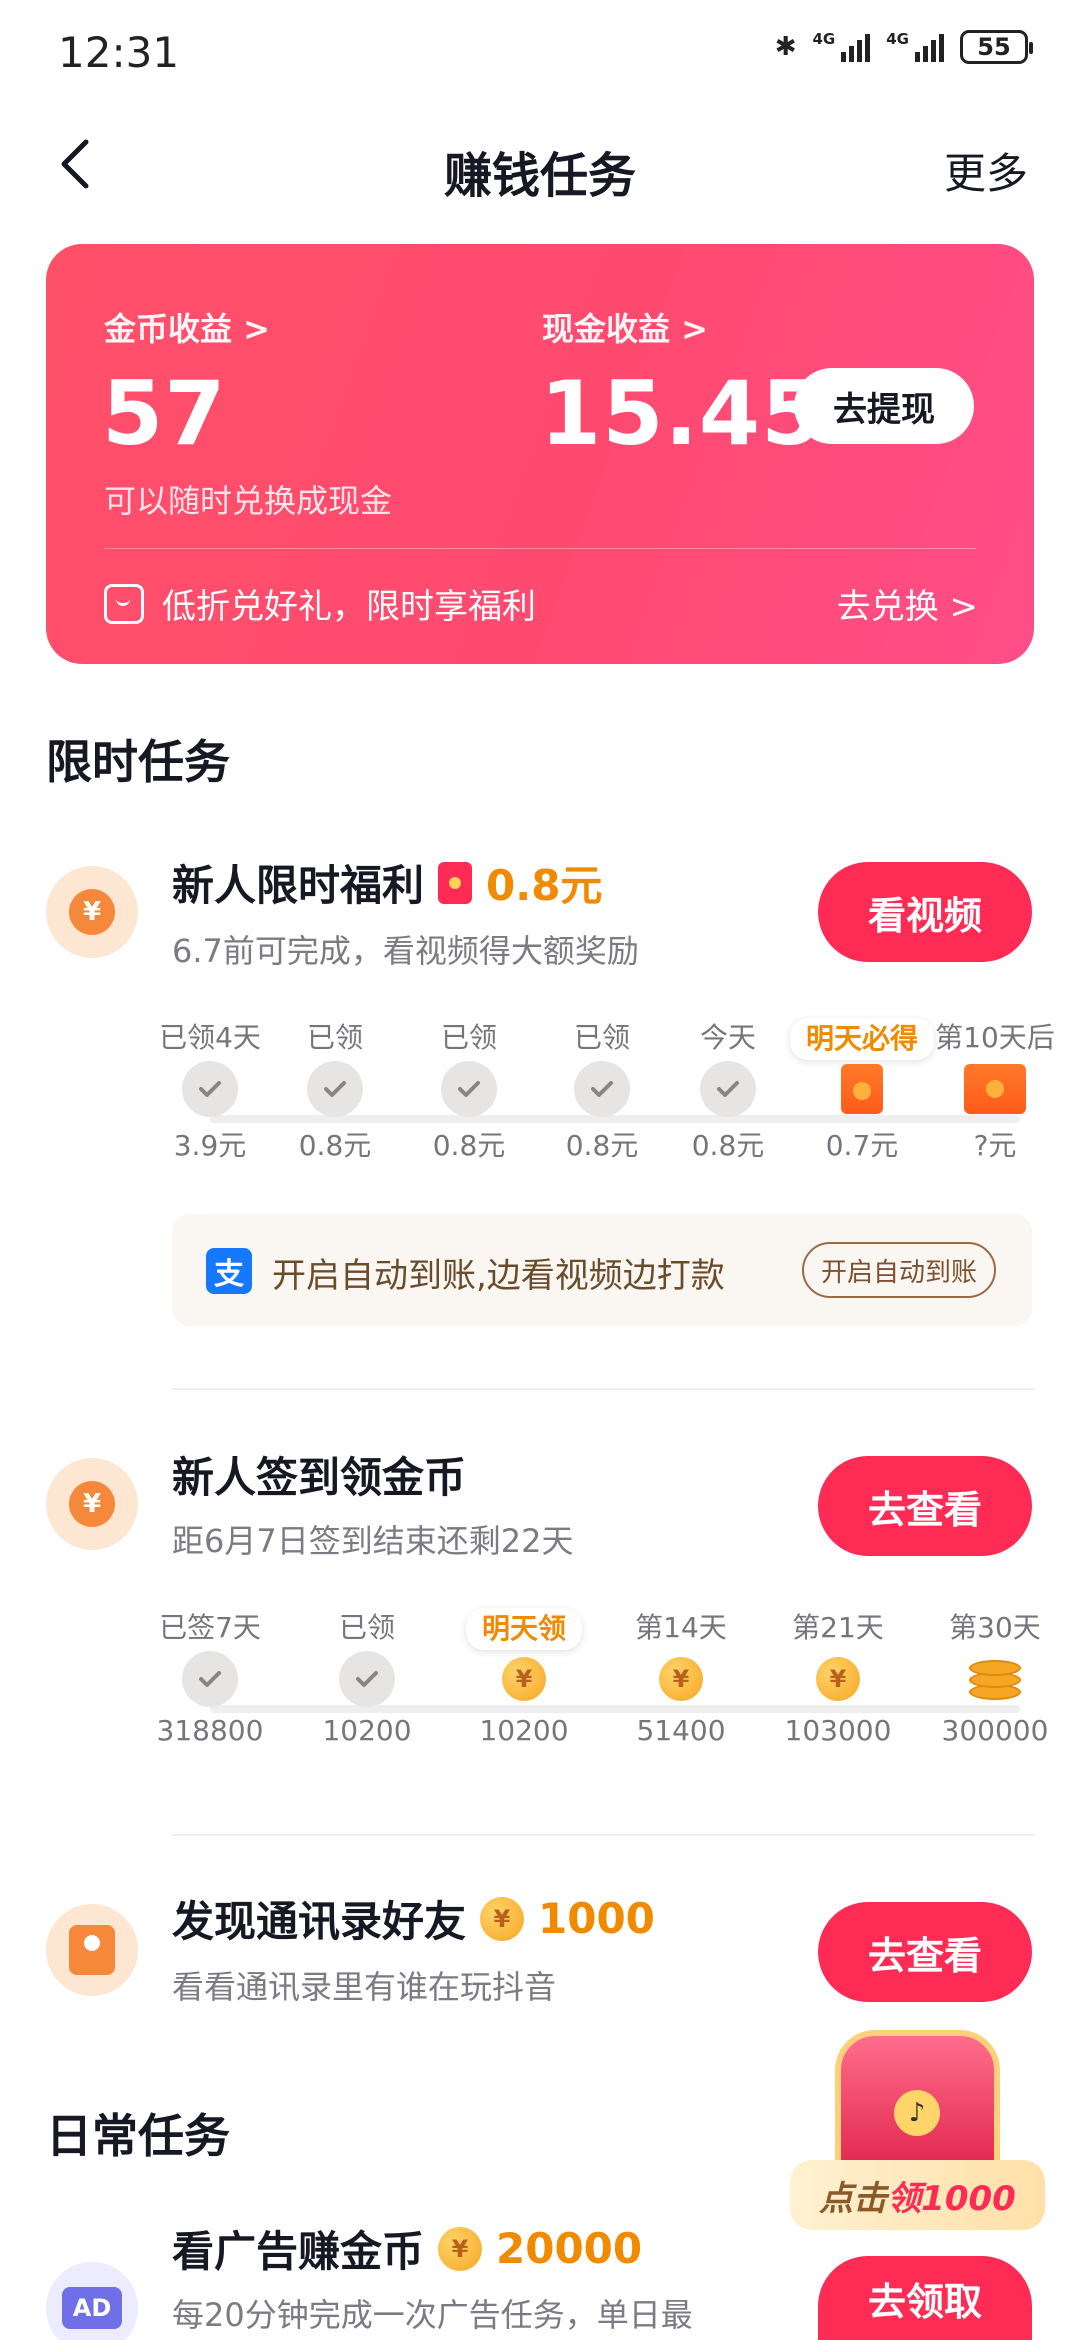  Describe the element at coordinates (210, 1627) in the screenshot. I see `step-label: 已签7天` at that location.